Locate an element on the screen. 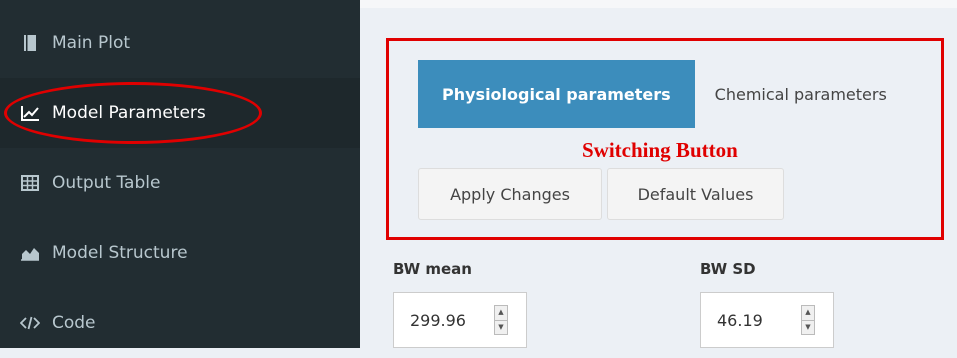  sidebar-item-output-table: Output Table is located at coordinates (180, 183).